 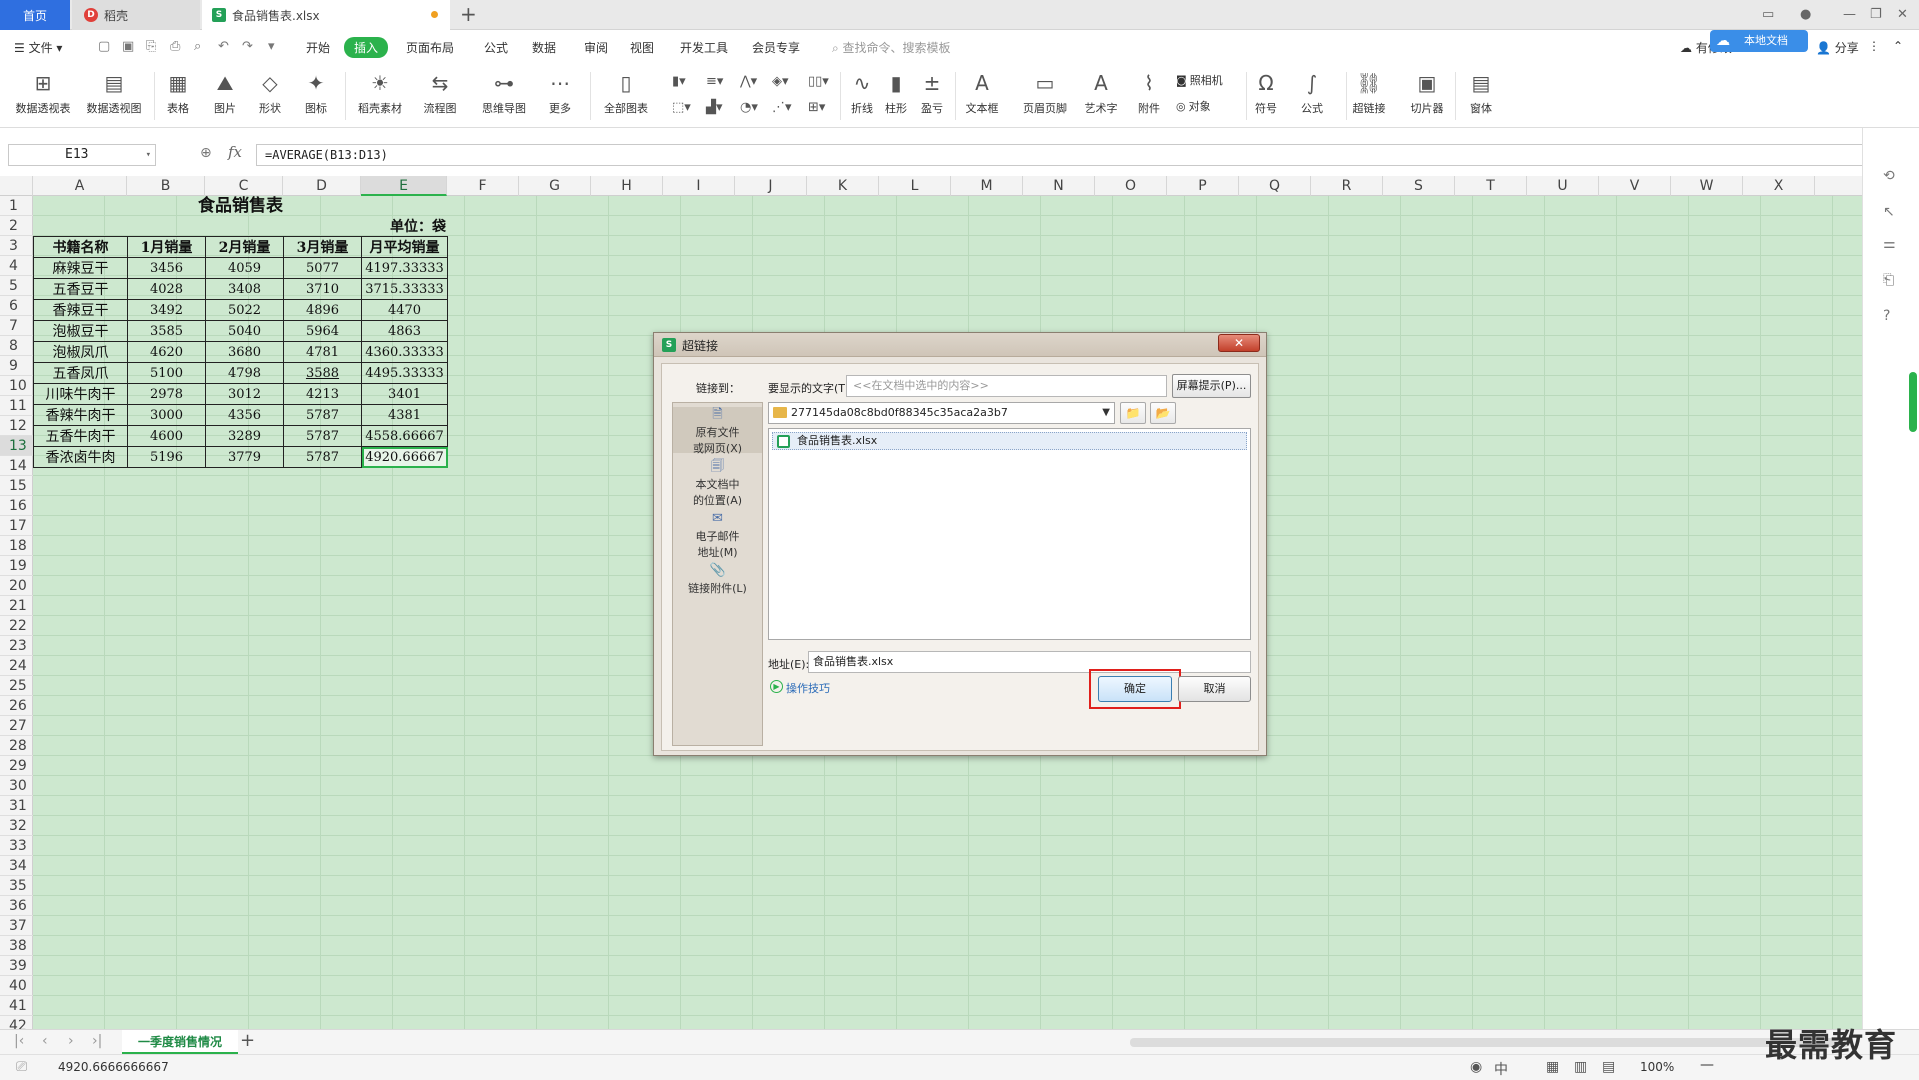 I want to click on row-header: 15, so click(x=16, y=486).